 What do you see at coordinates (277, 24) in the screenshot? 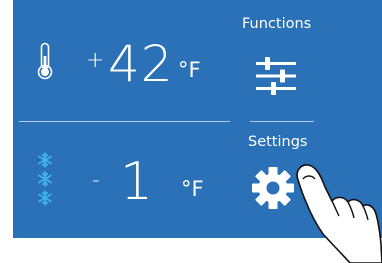
I see `functions-label: Functions` at bounding box center [277, 24].